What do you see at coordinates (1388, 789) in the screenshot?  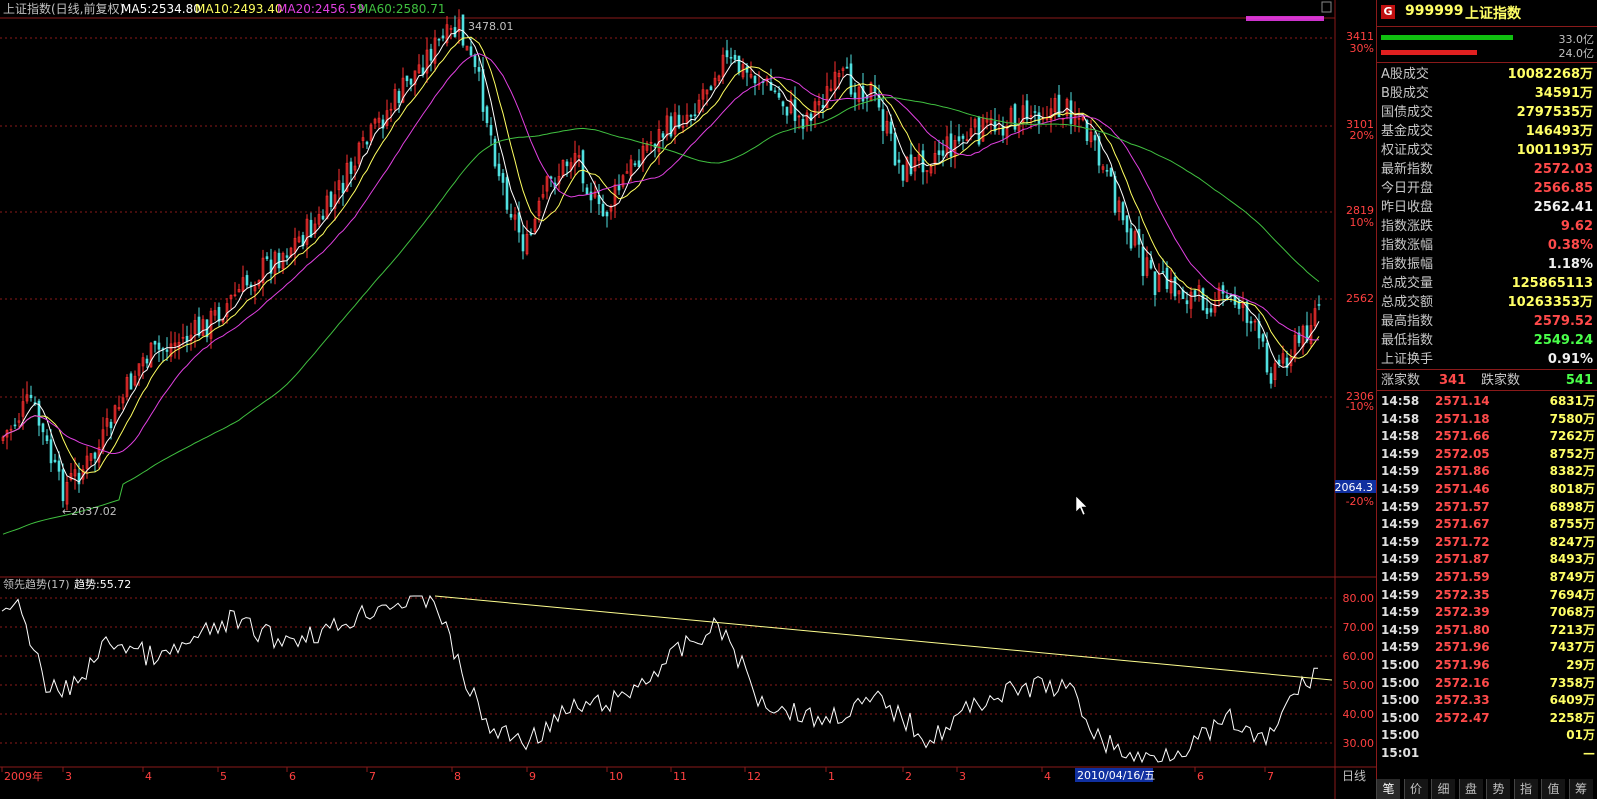 I see `panel-tab: 笔` at bounding box center [1388, 789].